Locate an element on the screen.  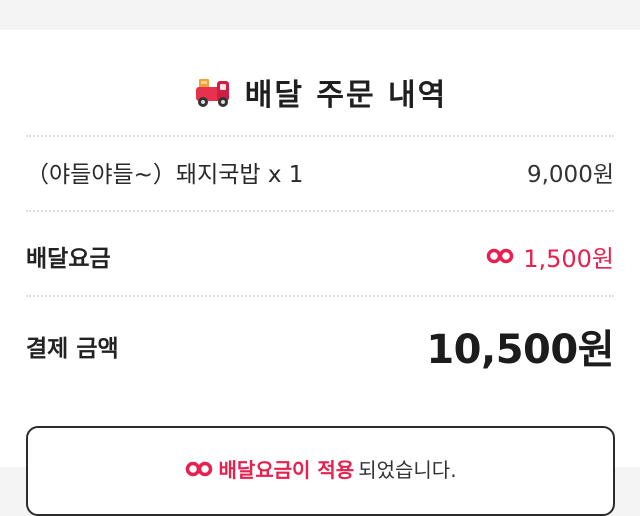
page-title: 배달 주문 내역 is located at coordinates (346, 95).